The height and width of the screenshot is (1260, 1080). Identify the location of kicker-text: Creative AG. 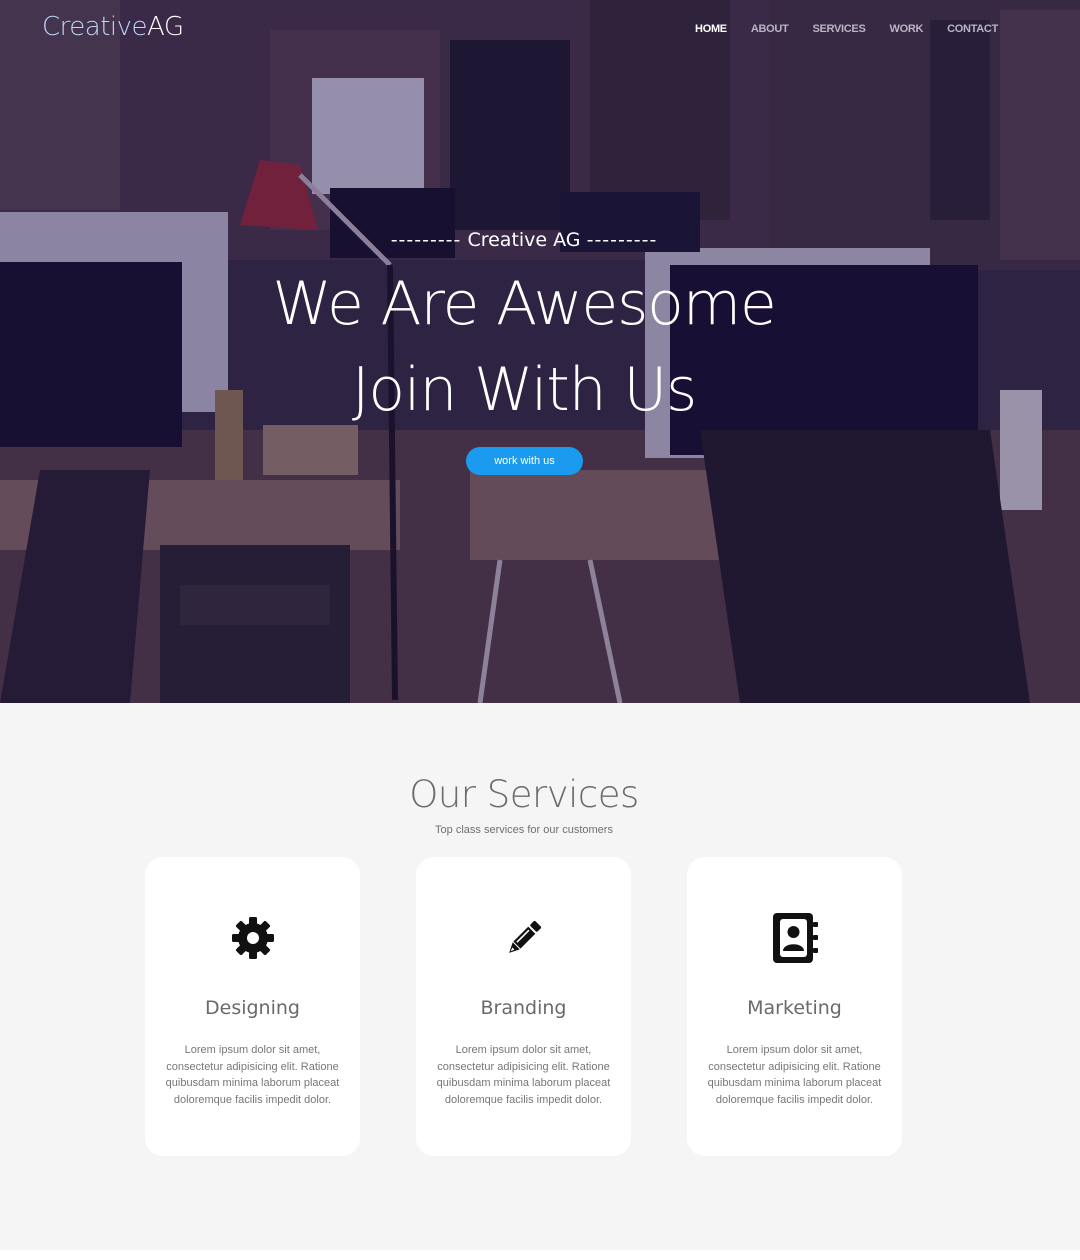
(524, 240).